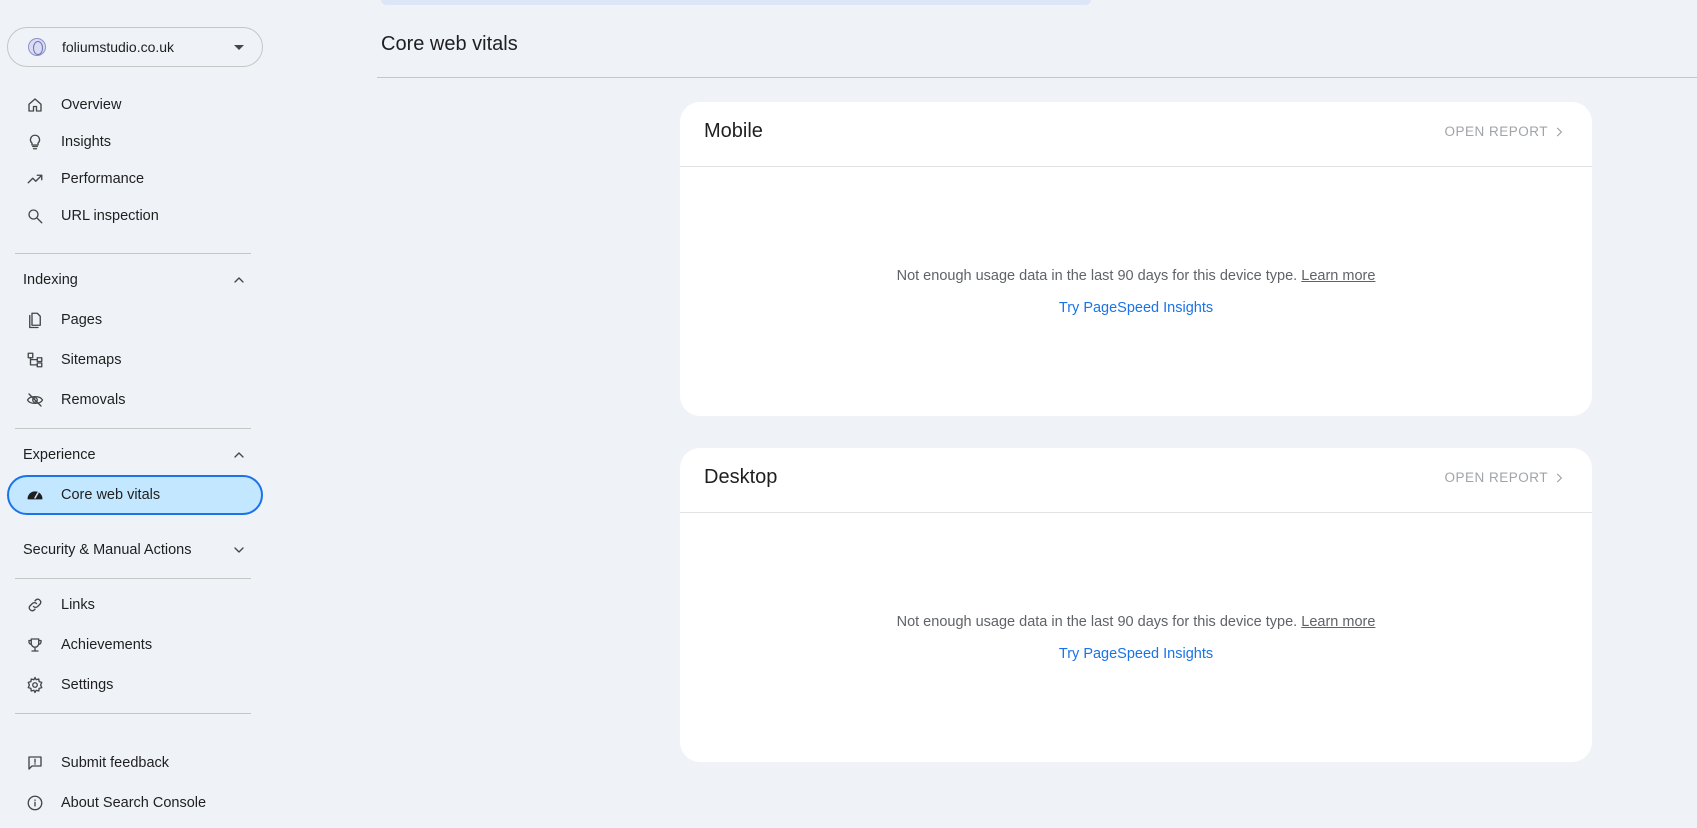  I want to click on section-experience: Experience, so click(135, 455).